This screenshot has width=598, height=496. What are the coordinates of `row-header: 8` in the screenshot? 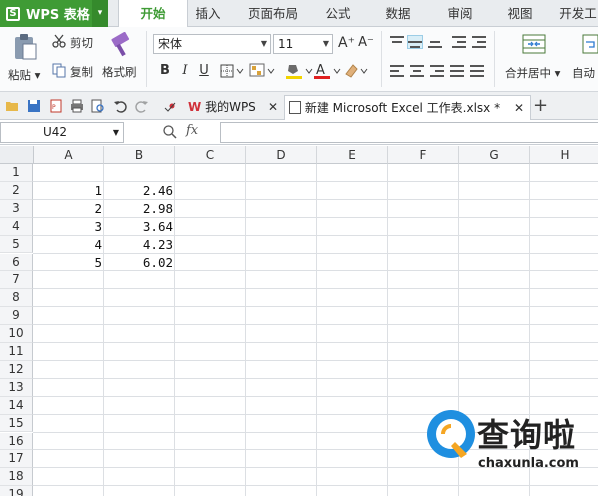 It's located at (16, 298).